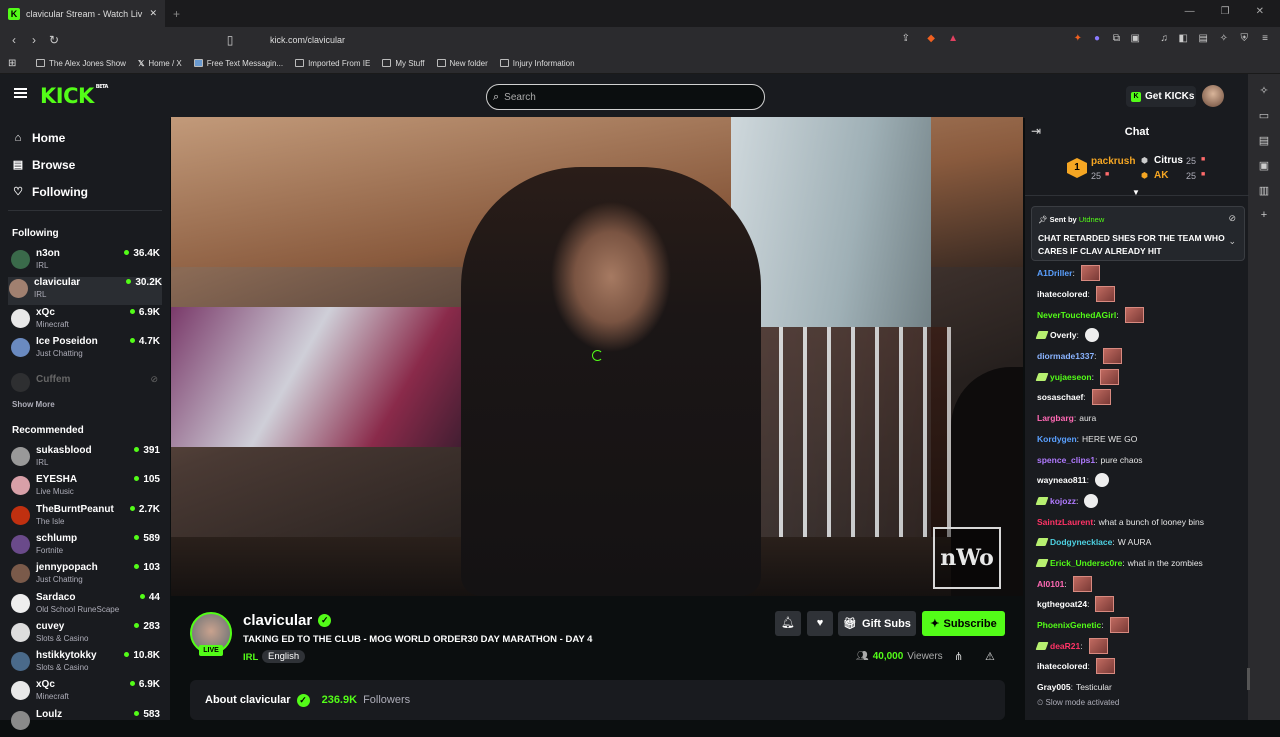 The image size is (1280, 737). I want to click on reload-icon: ↻, so click(54, 40).